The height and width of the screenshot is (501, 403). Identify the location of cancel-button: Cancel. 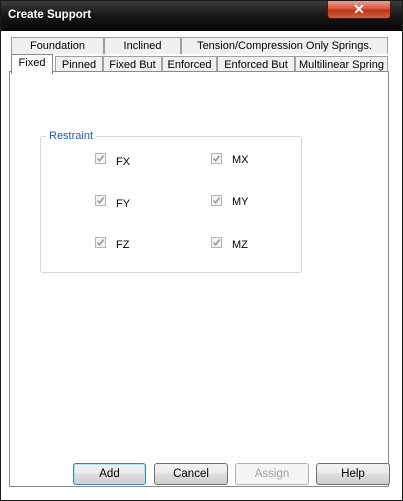
(191, 474).